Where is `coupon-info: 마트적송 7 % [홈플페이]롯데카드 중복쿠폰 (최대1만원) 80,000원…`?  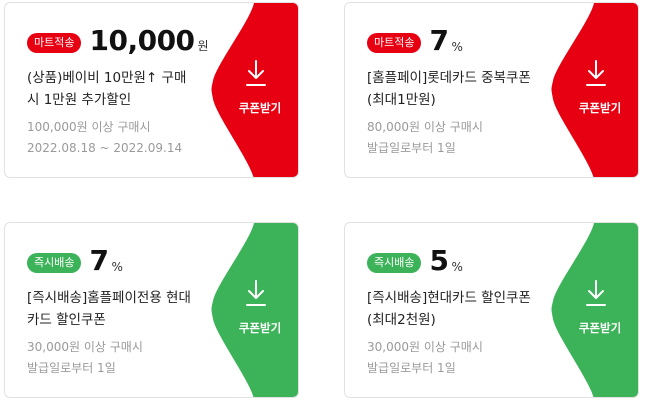 coupon-info: 마트적송 7 % [홈플페이]롯데카드 중복쿠폰 (최대1만원) 80,000원… is located at coordinates (462, 92).